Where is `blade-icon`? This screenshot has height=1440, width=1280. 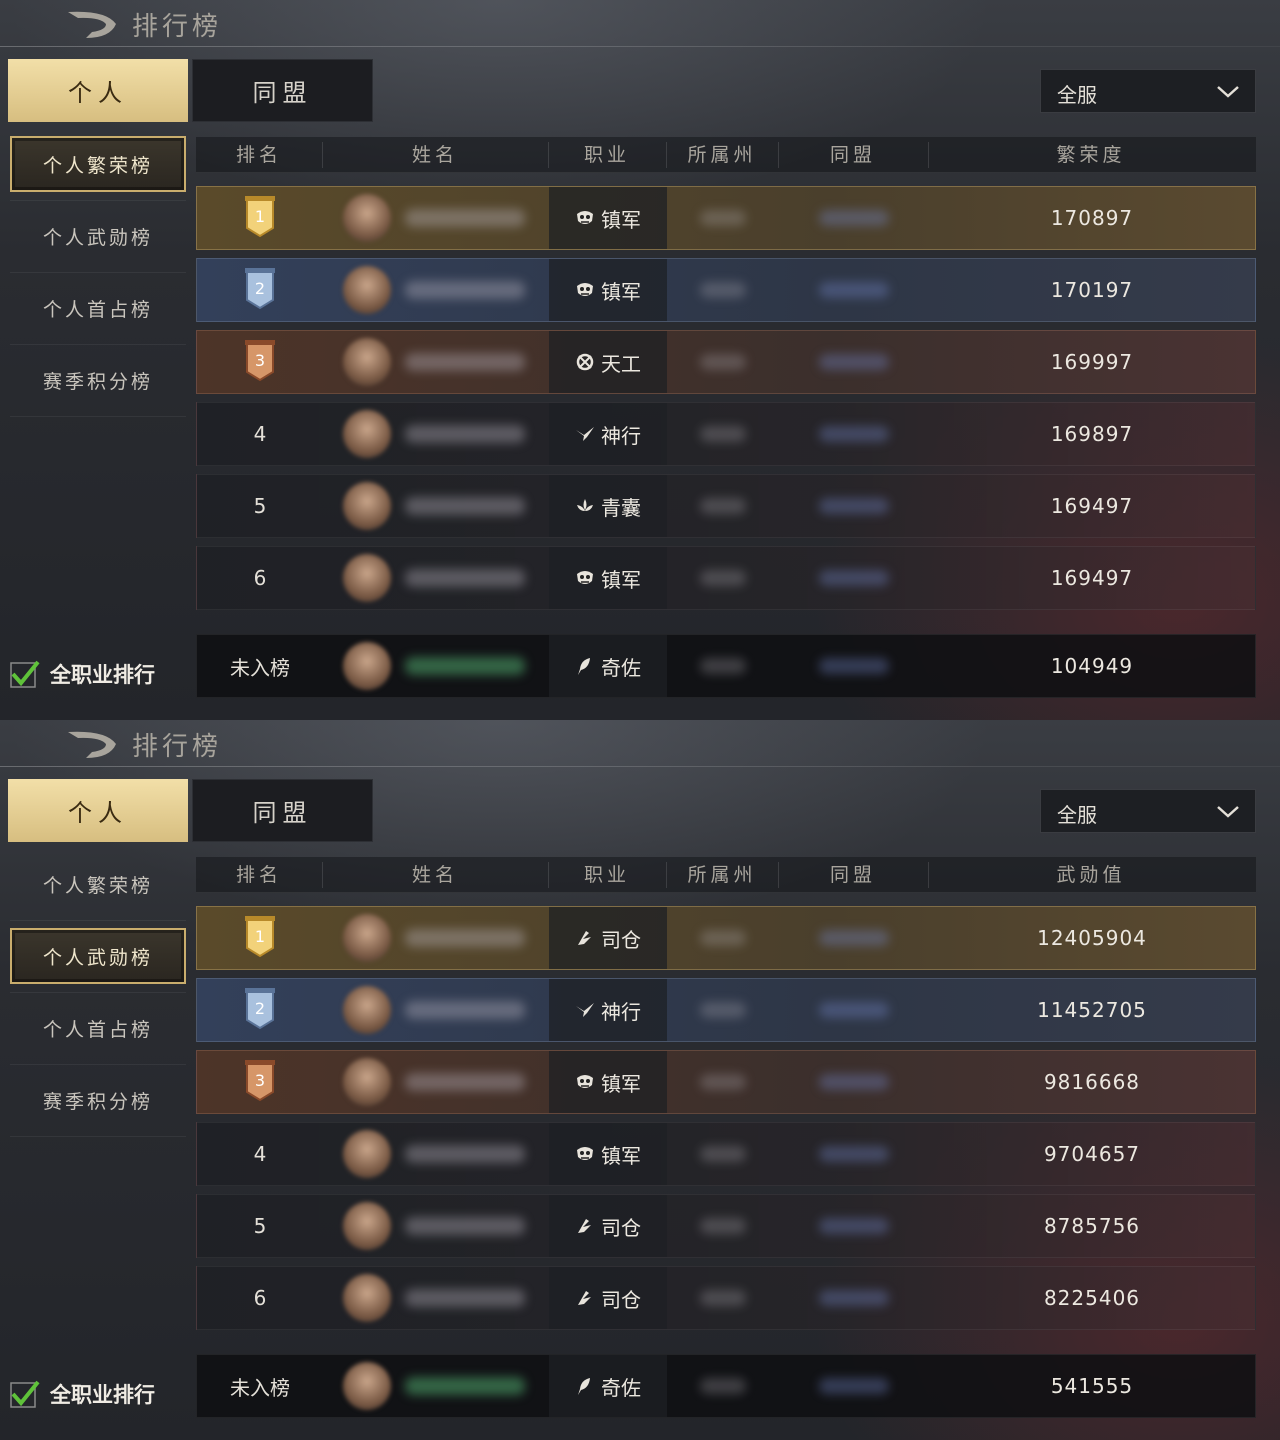 blade-icon is located at coordinates (585, 938).